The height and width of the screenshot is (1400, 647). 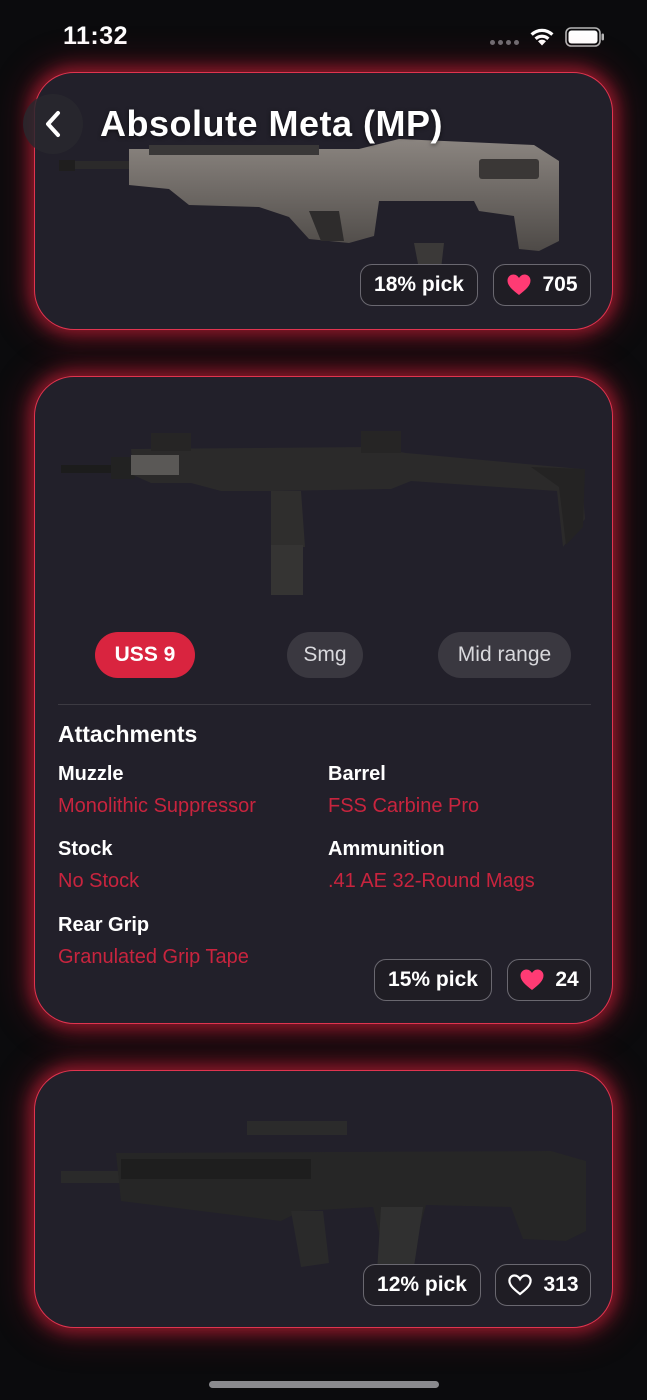 I want to click on home-indicator, so click(x=324, y=1384).